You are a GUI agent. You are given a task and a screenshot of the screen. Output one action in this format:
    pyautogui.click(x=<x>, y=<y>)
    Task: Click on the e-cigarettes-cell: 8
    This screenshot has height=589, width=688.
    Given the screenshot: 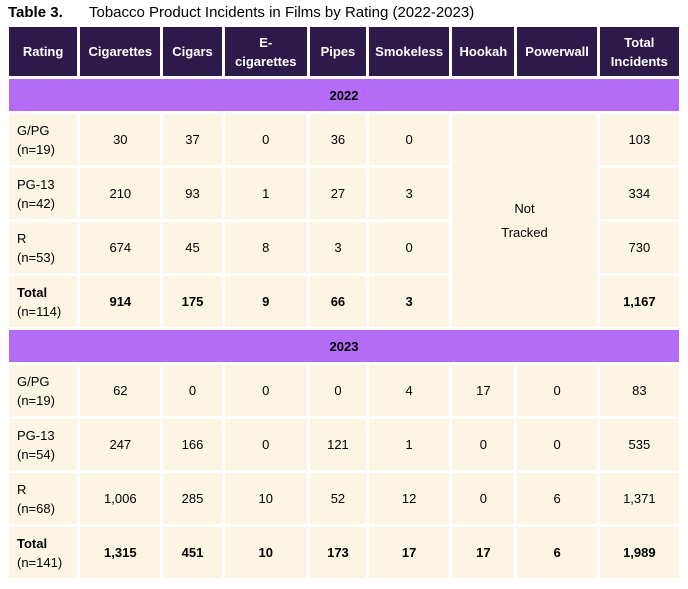 What is the action you would take?
    pyautogui.click(x=265, y=247)
    